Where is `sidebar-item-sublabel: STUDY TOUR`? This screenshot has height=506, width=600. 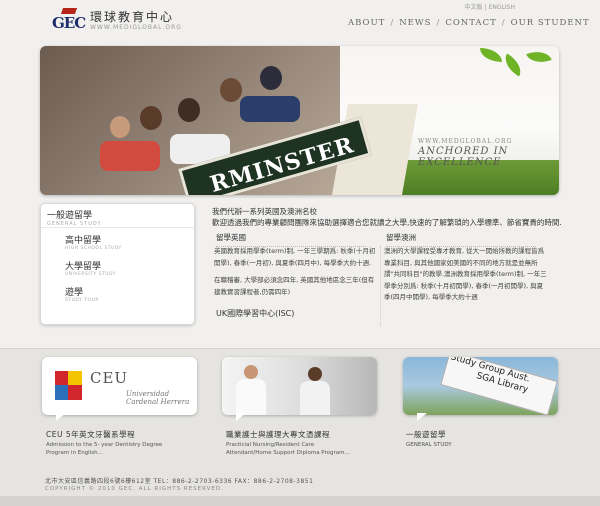 sidebar-item-sublabel: STUDY TOUR is located at coordinates (82, 300).